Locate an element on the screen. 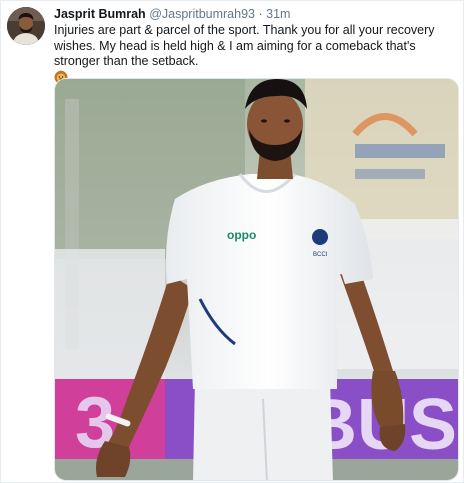  tweet-header: Jasprit Bumrah @Jaspritbumrah93 · 31m is located at coordinates (172, 14).